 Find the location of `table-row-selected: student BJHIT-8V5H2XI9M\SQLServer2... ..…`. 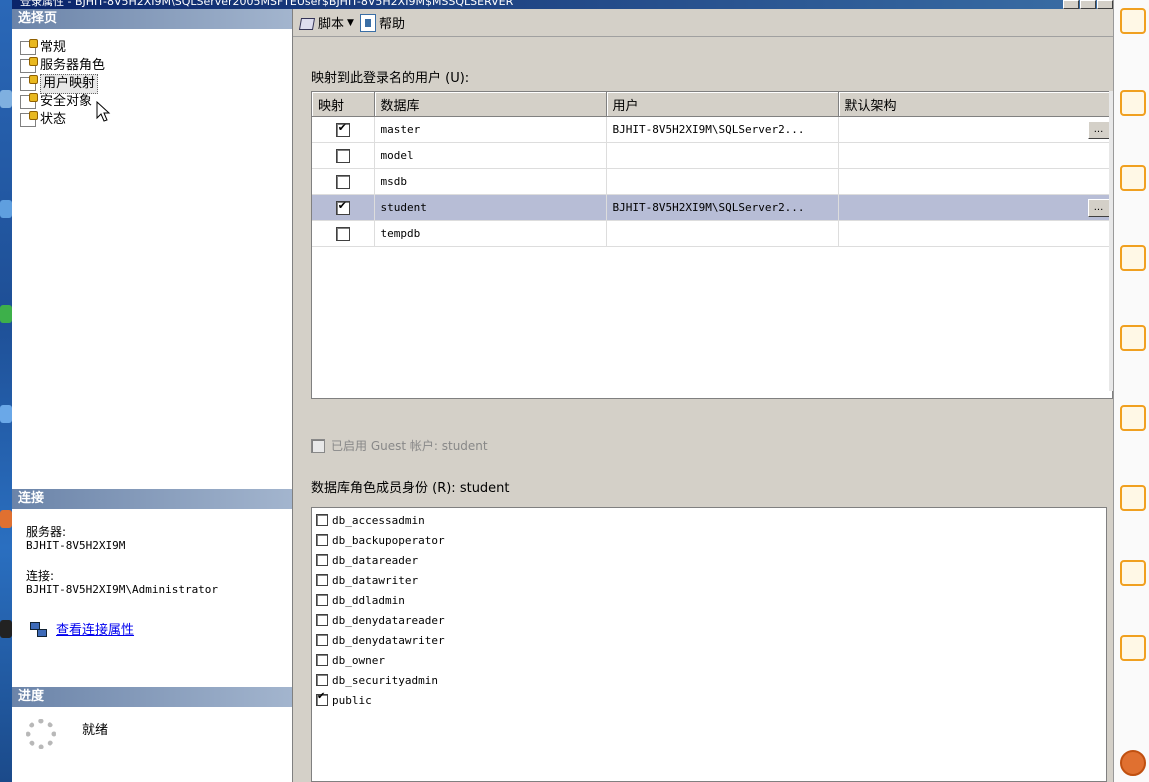

table-row-selected: student BJHIT-8V5H2XI9M\SQLServer2... ..… is located at coordinates (712, 207).